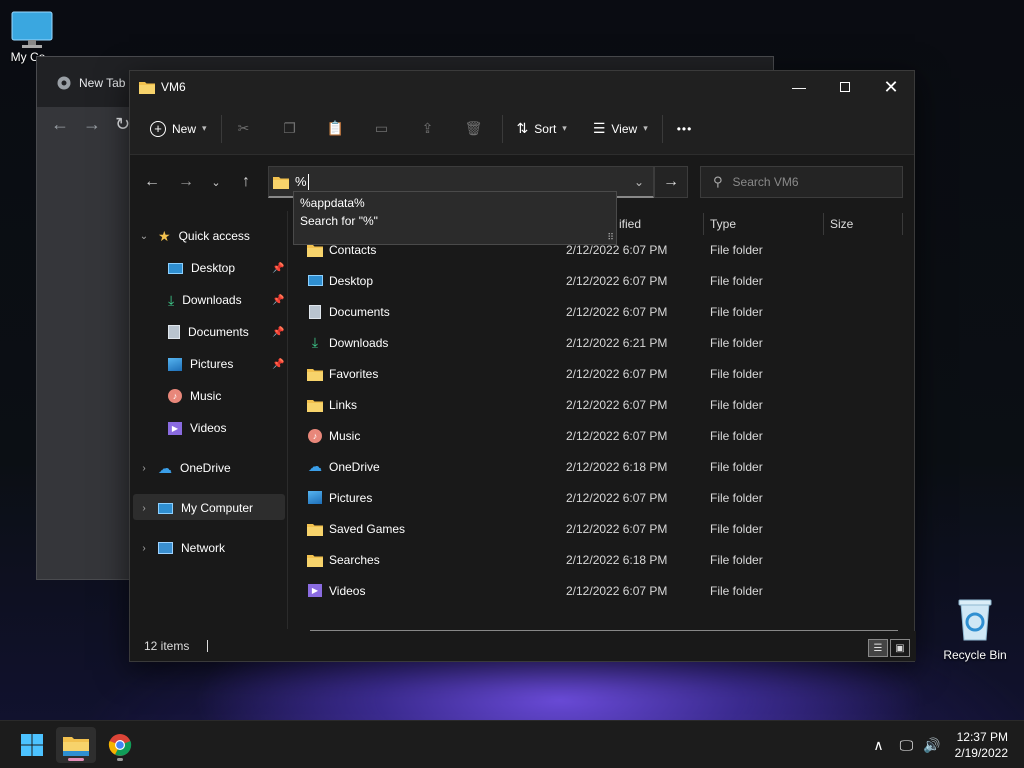 The width and height of the screenshot is (1024, 768). What do you see at coordinates (624, 128) in the screenshot?
I see `view-label: View` at bounding box center [624, 128].